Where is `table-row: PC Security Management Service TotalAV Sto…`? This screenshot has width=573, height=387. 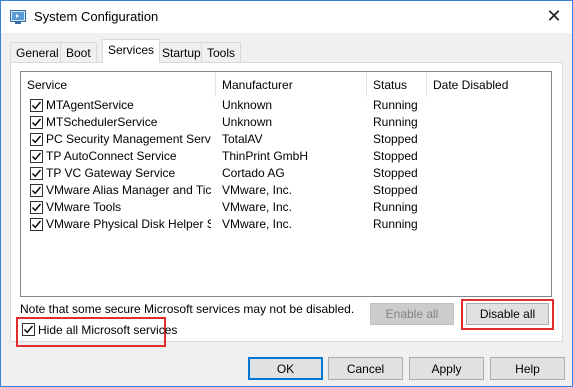
table-row: PC Security Management Service TotalAV Sto… is located at coordinates (286, 139).